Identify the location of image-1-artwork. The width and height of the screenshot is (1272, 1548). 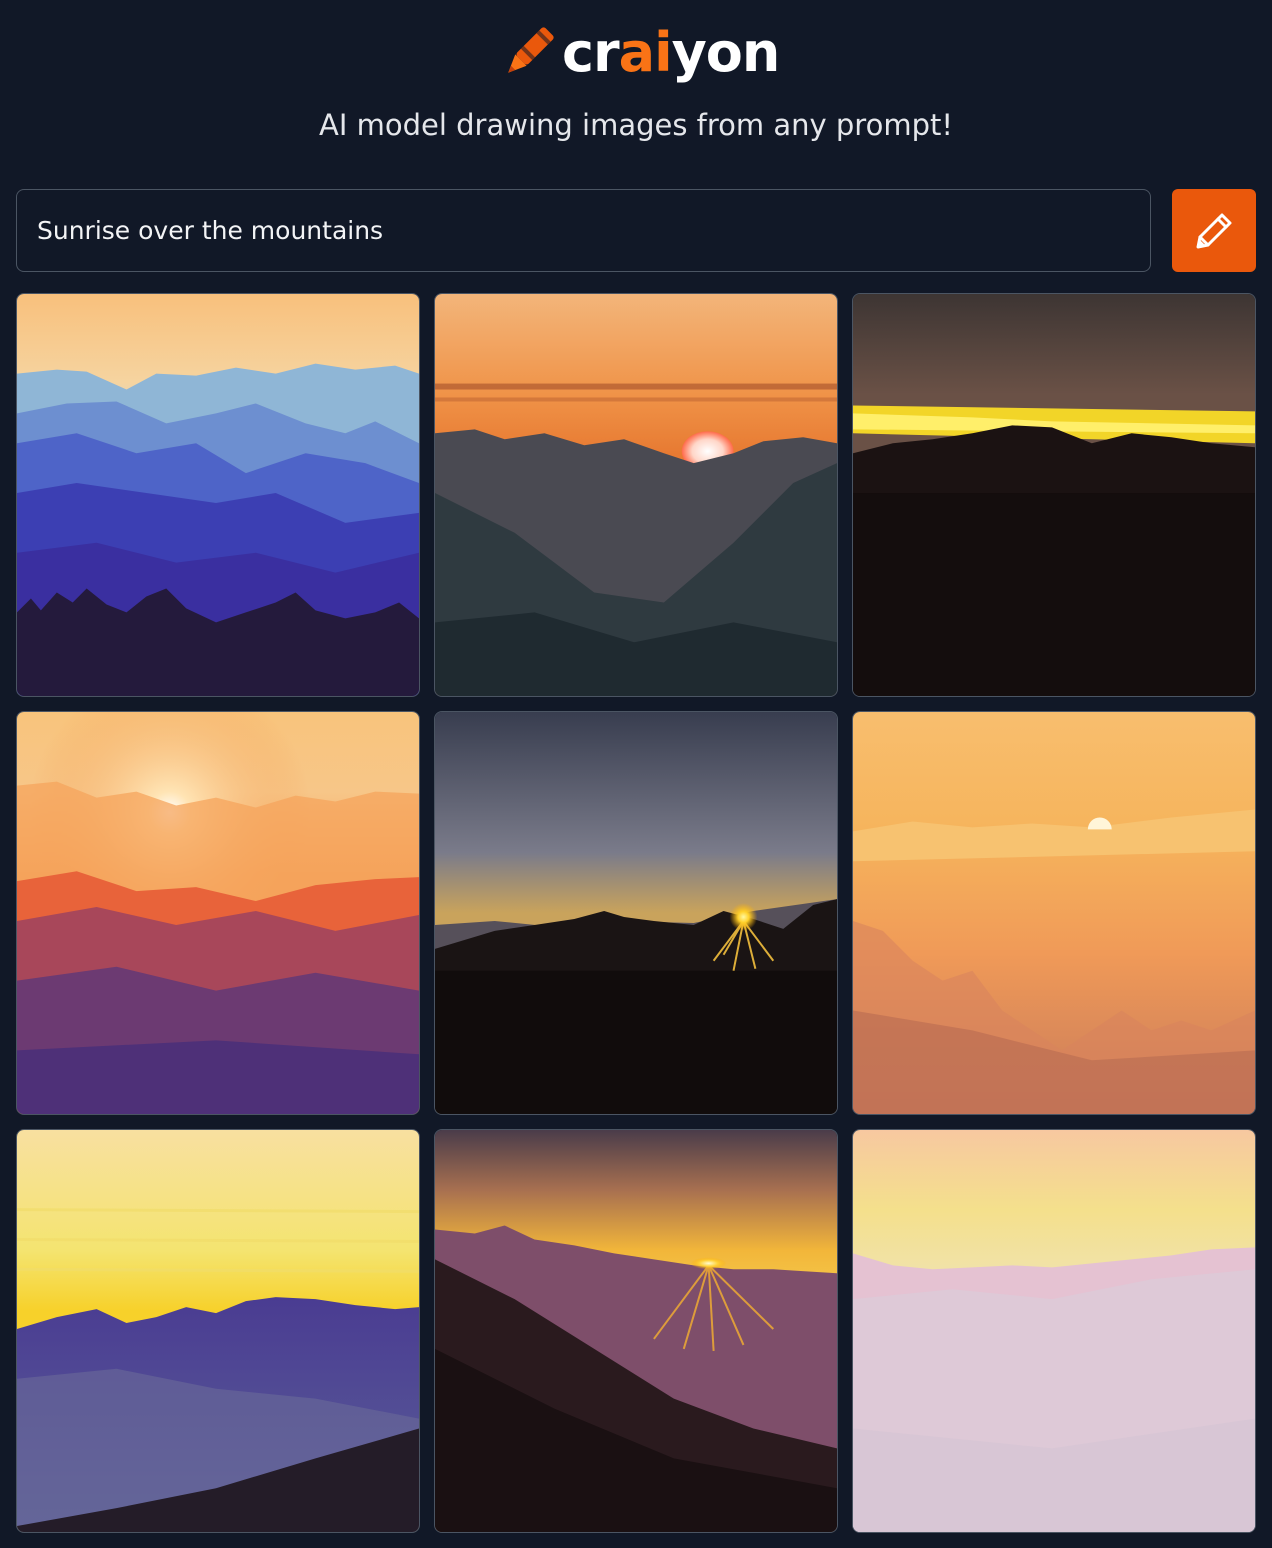
(218, 495).